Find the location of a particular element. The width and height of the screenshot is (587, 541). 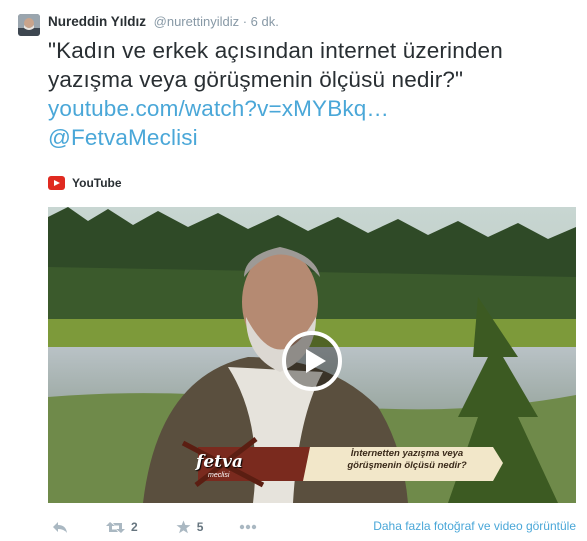

author-handle: @nurettinyildiz is located at coordinates (196, 21).